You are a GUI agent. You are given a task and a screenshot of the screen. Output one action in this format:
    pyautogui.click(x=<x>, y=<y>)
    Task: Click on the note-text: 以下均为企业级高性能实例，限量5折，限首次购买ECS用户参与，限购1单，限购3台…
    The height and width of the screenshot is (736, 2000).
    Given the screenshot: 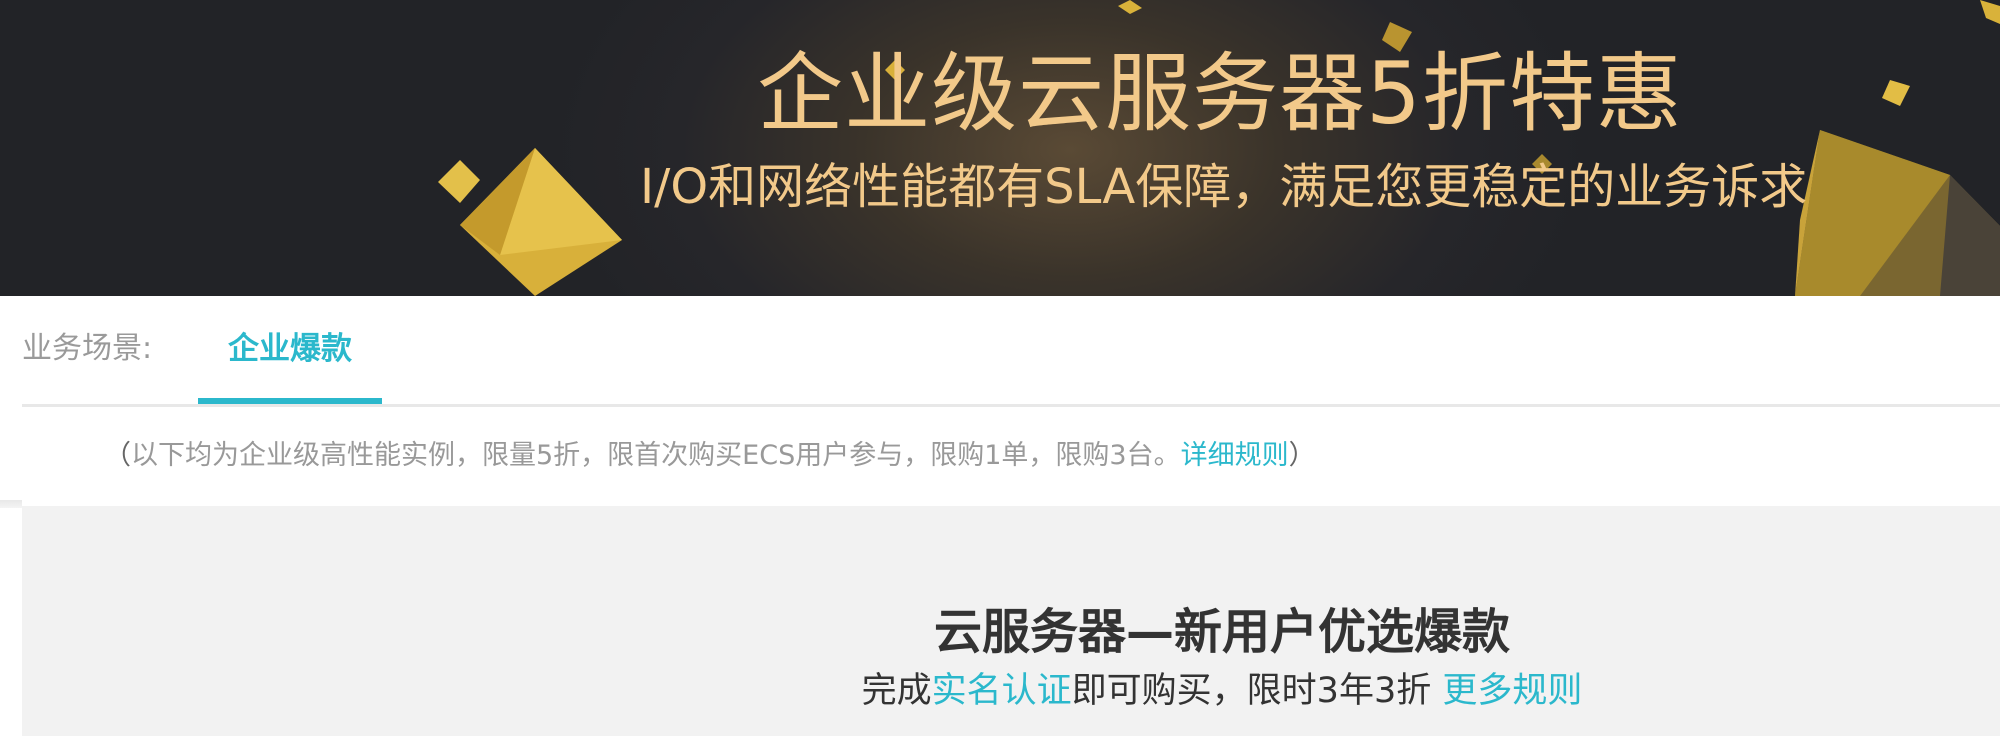 What is the action you would take?
    pyautogui.click(x=656, y=455)
    